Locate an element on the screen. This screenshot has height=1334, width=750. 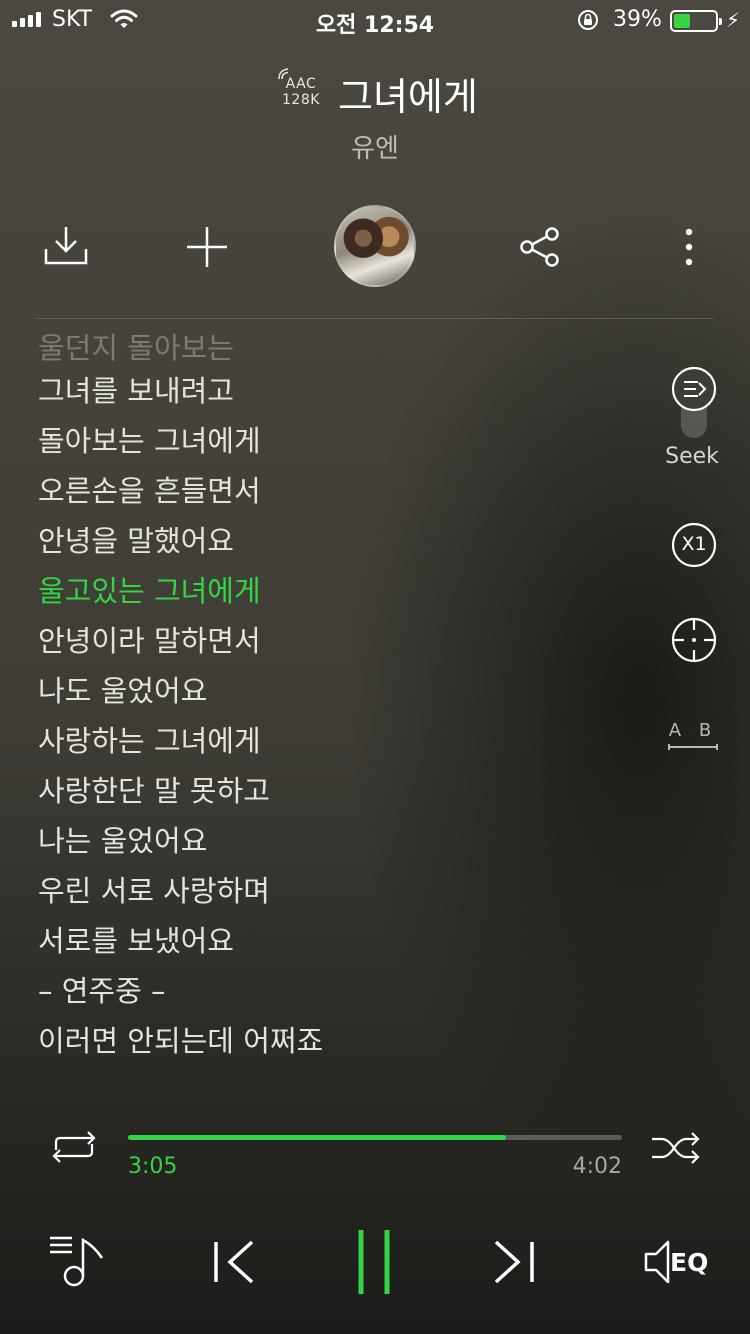
speed-label: X1 is located at coordinates (694, 544).